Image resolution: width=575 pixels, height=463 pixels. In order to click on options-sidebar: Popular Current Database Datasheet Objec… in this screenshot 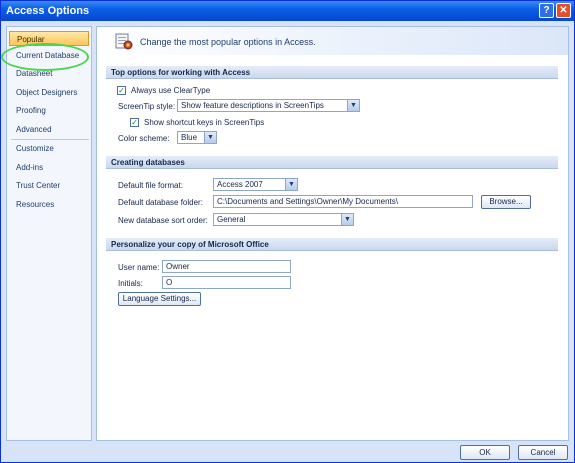, I will do `click(49, 233)`.